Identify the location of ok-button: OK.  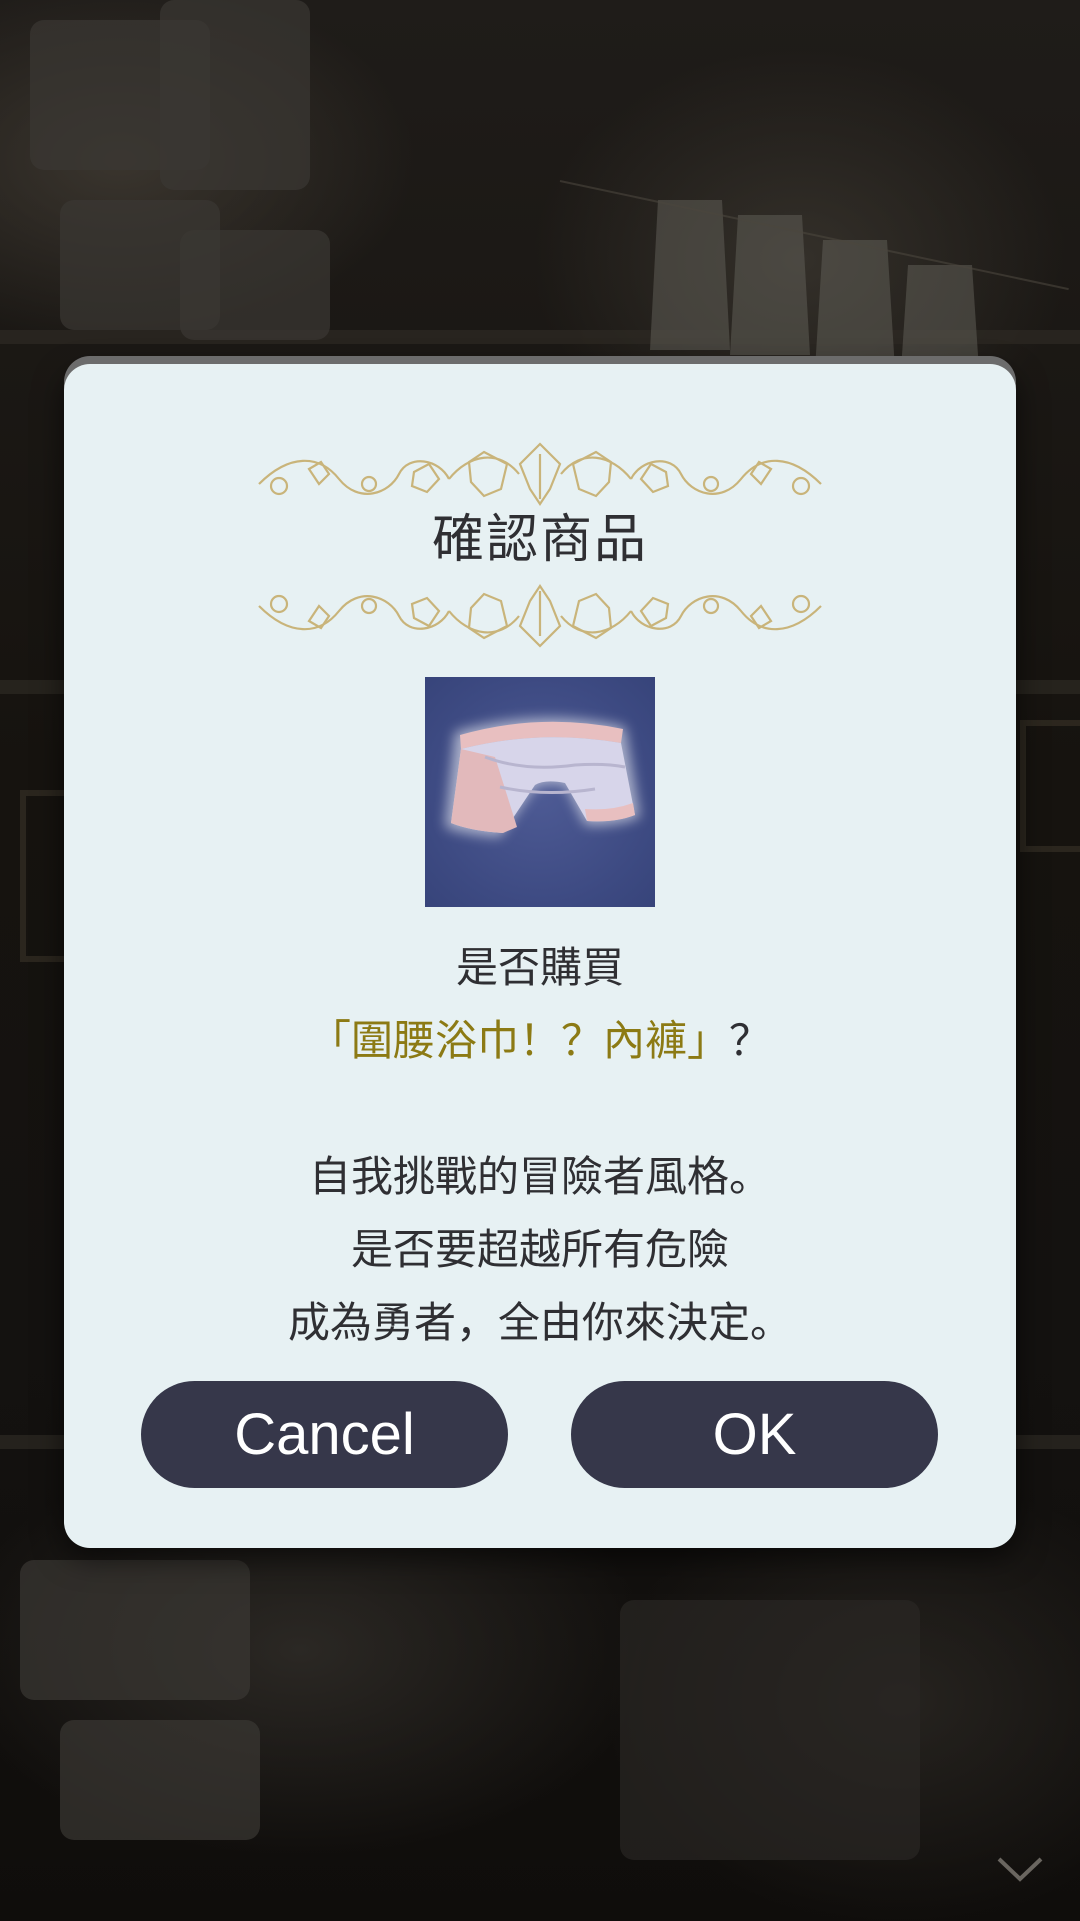
(754, 1434).